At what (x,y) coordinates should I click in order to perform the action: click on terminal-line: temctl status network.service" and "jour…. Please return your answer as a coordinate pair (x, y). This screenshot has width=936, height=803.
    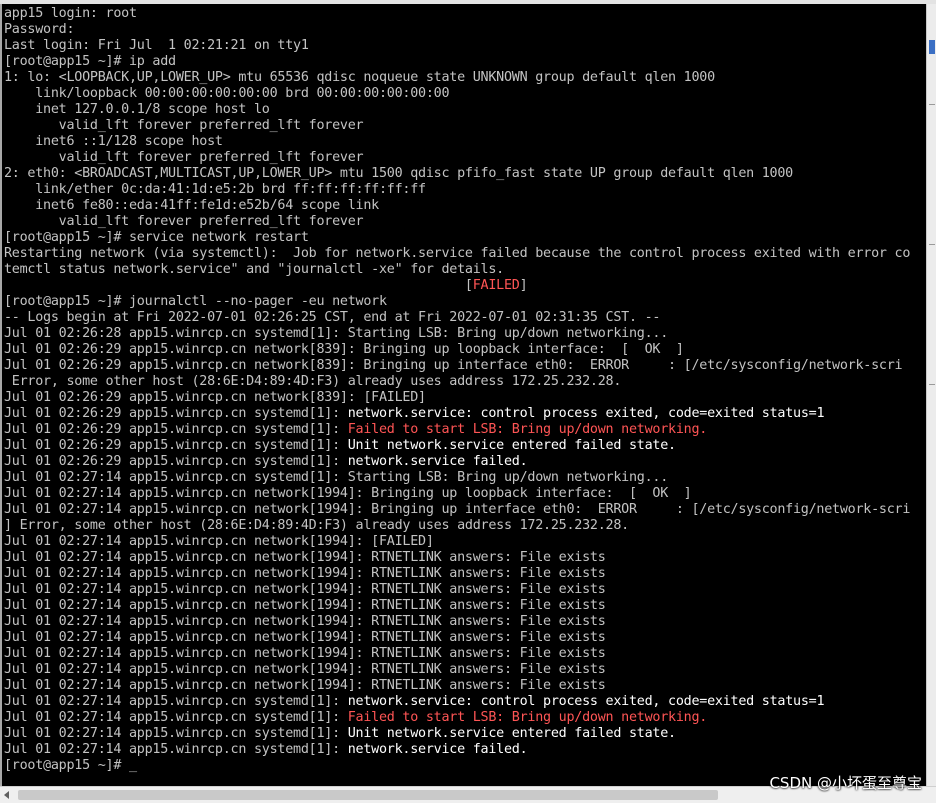
    Looking at the image, I should click on (254, 269).